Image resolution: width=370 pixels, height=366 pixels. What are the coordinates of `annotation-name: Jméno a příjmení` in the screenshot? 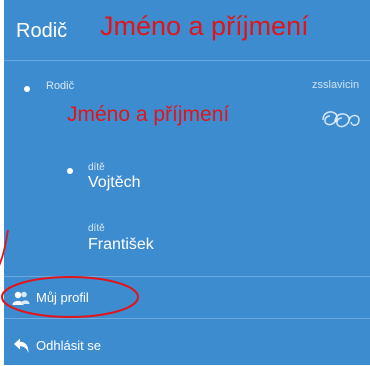 It's located at (204, 26).